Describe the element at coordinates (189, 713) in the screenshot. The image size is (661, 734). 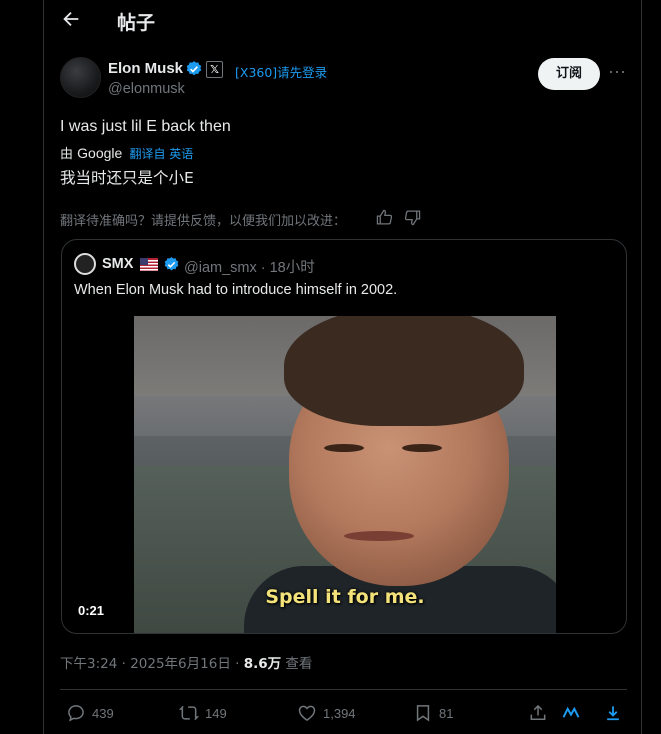
I see `repost-icon` at that location.